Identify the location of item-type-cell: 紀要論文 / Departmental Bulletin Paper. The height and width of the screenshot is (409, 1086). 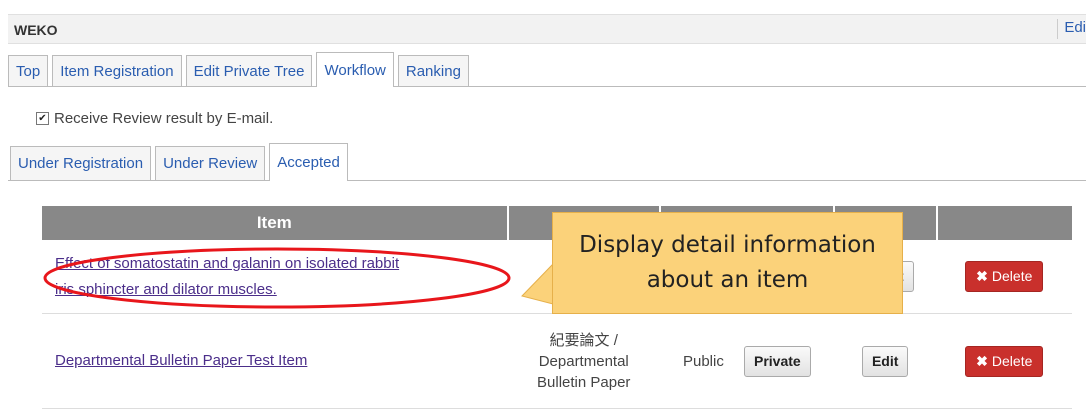
(583, 361).